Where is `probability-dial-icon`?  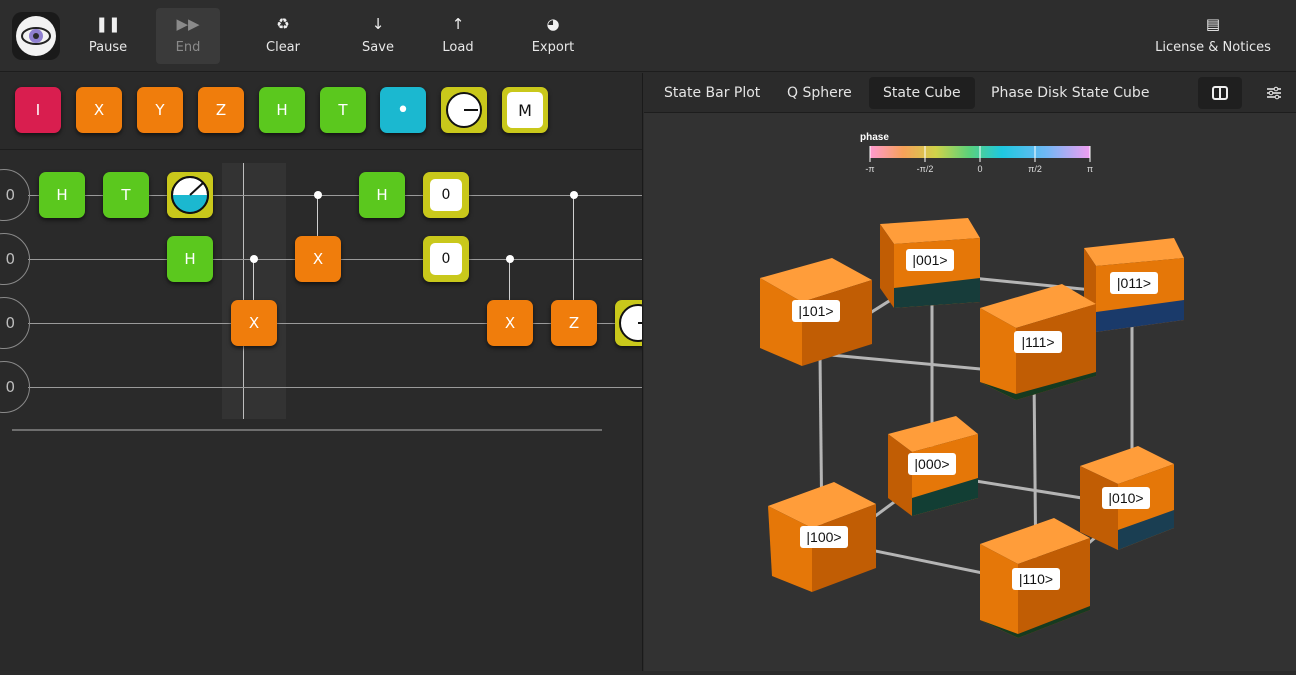 probability-dial-icon is located at coordinates (190, 195).